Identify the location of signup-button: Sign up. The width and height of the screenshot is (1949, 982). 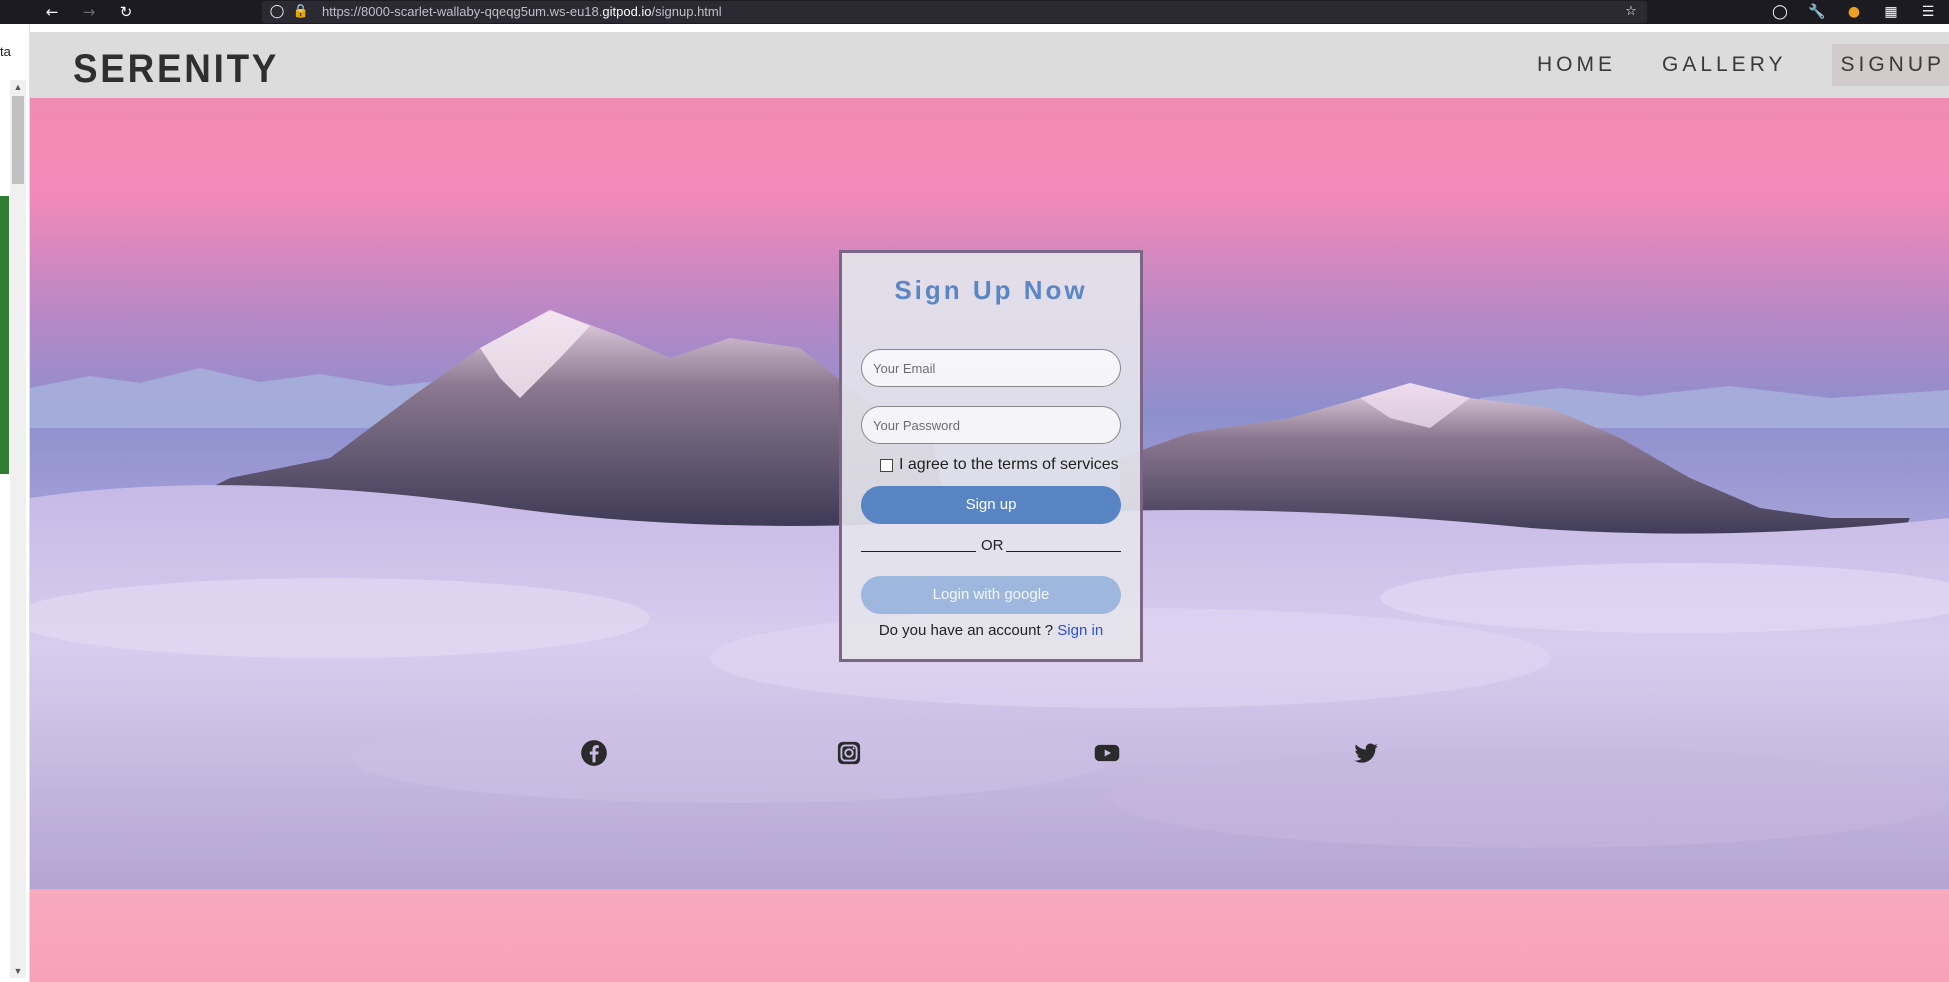
(991, 505).